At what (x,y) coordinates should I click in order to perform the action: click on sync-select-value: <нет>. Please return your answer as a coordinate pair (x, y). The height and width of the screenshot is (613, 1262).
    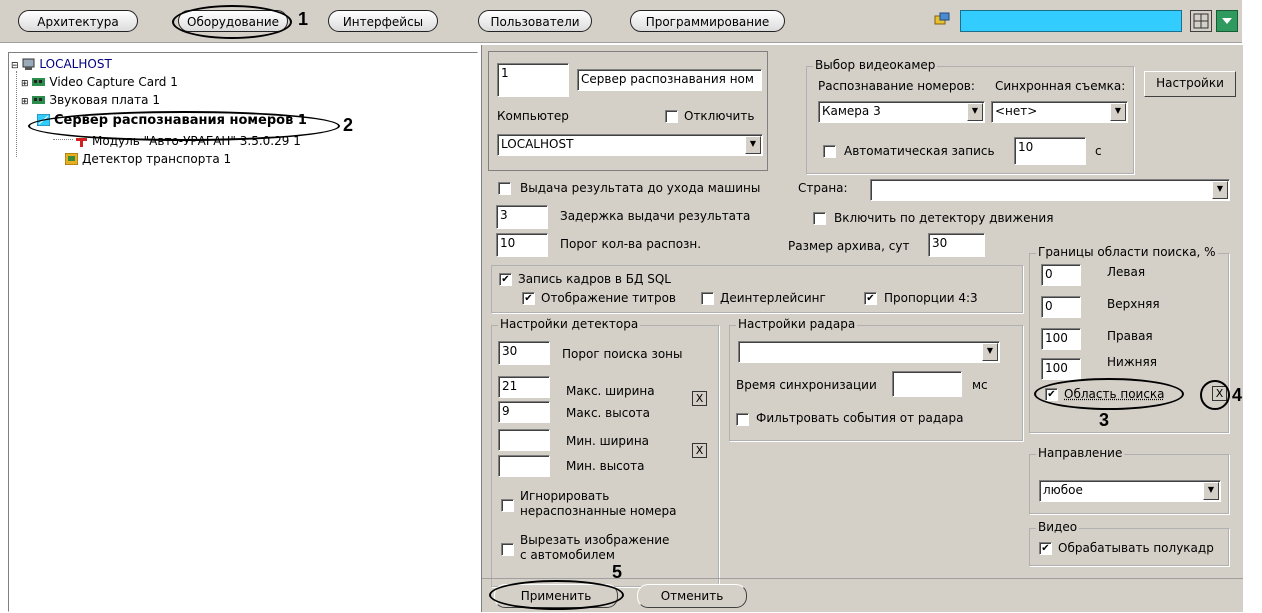
    Looking at the image, I should click on (1016, 111).